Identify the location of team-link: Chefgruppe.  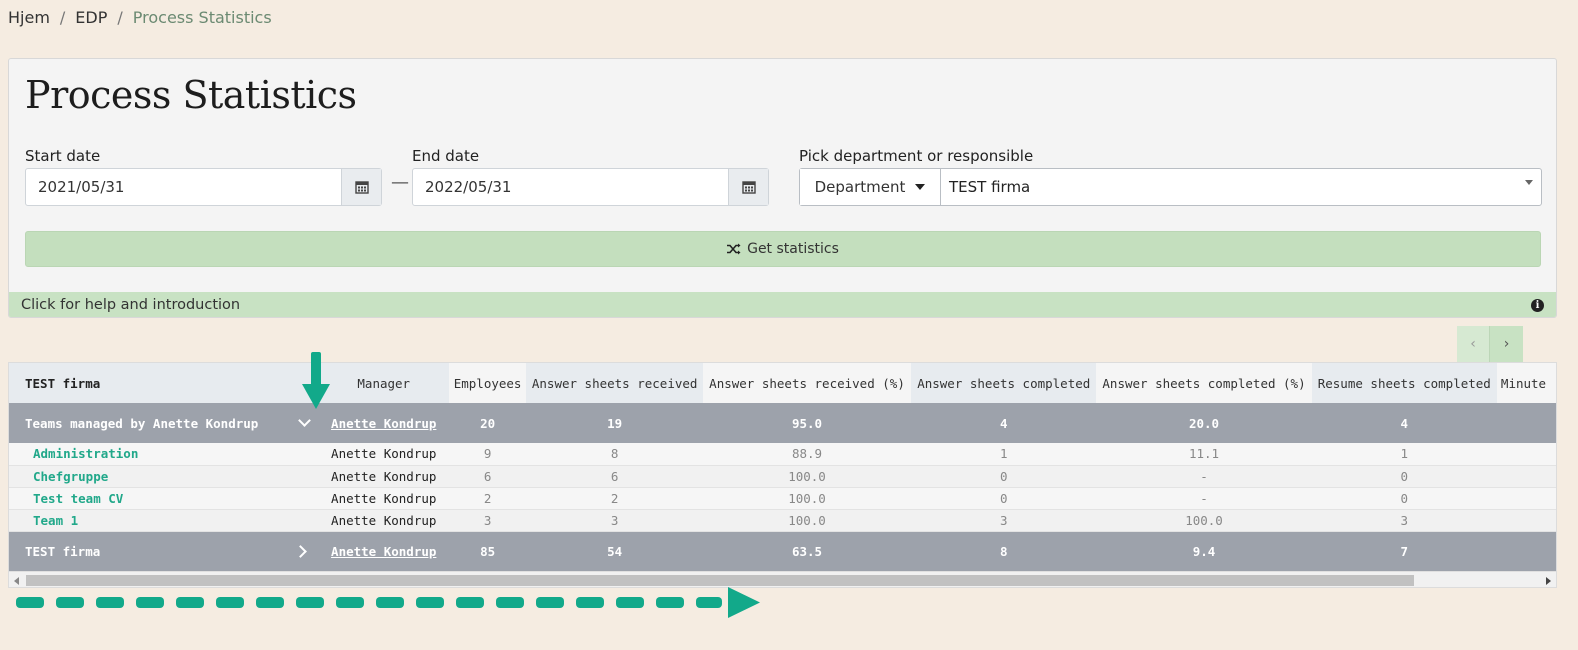
(164, 476).